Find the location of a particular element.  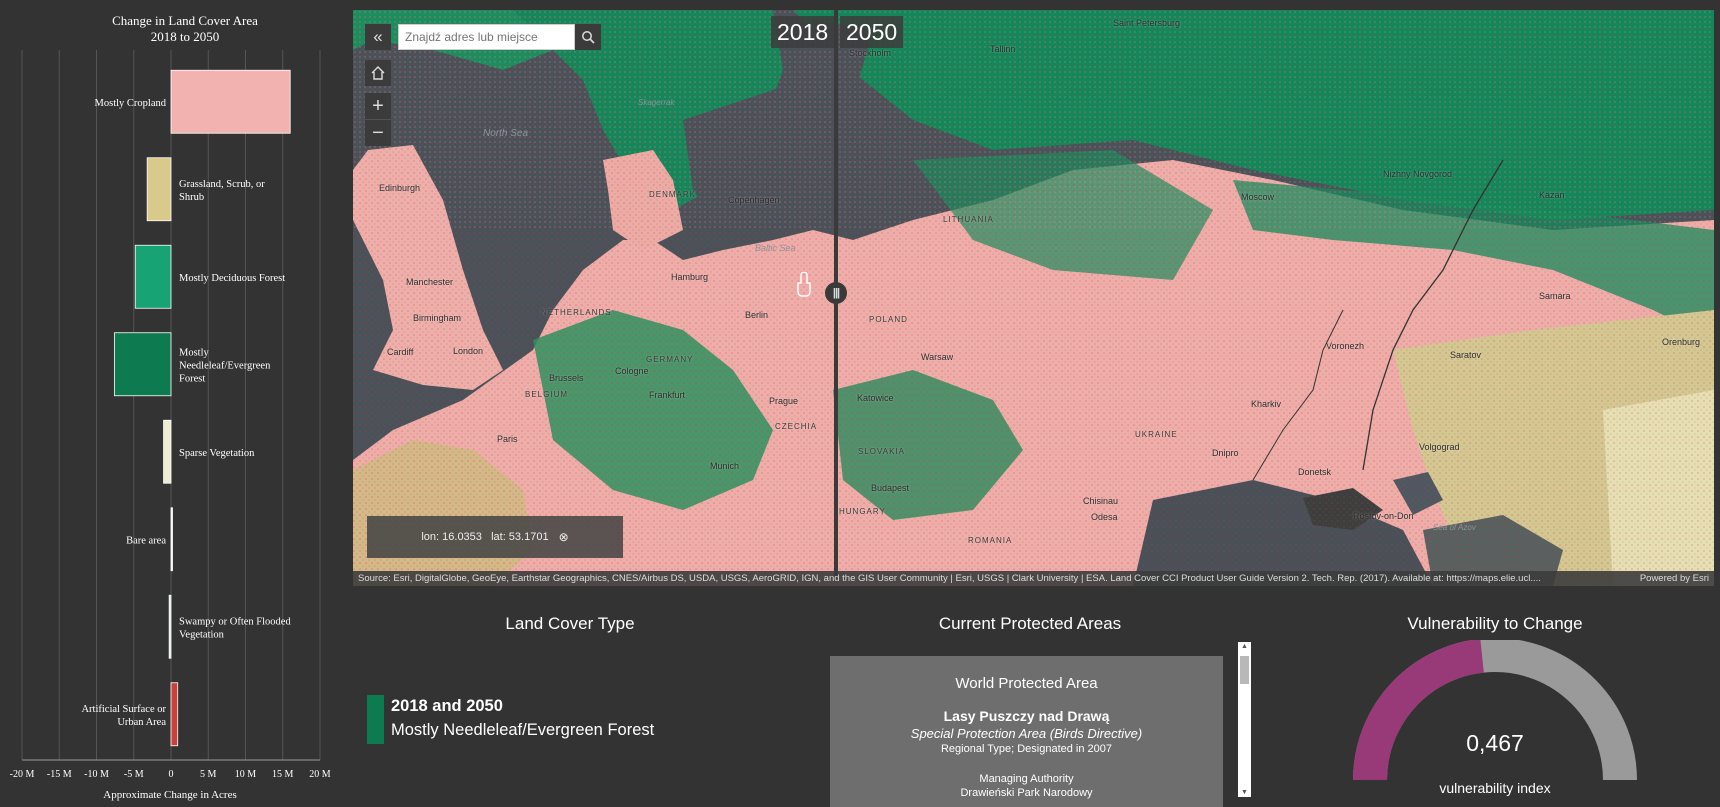

search-input is located at coordinates (486, 37).